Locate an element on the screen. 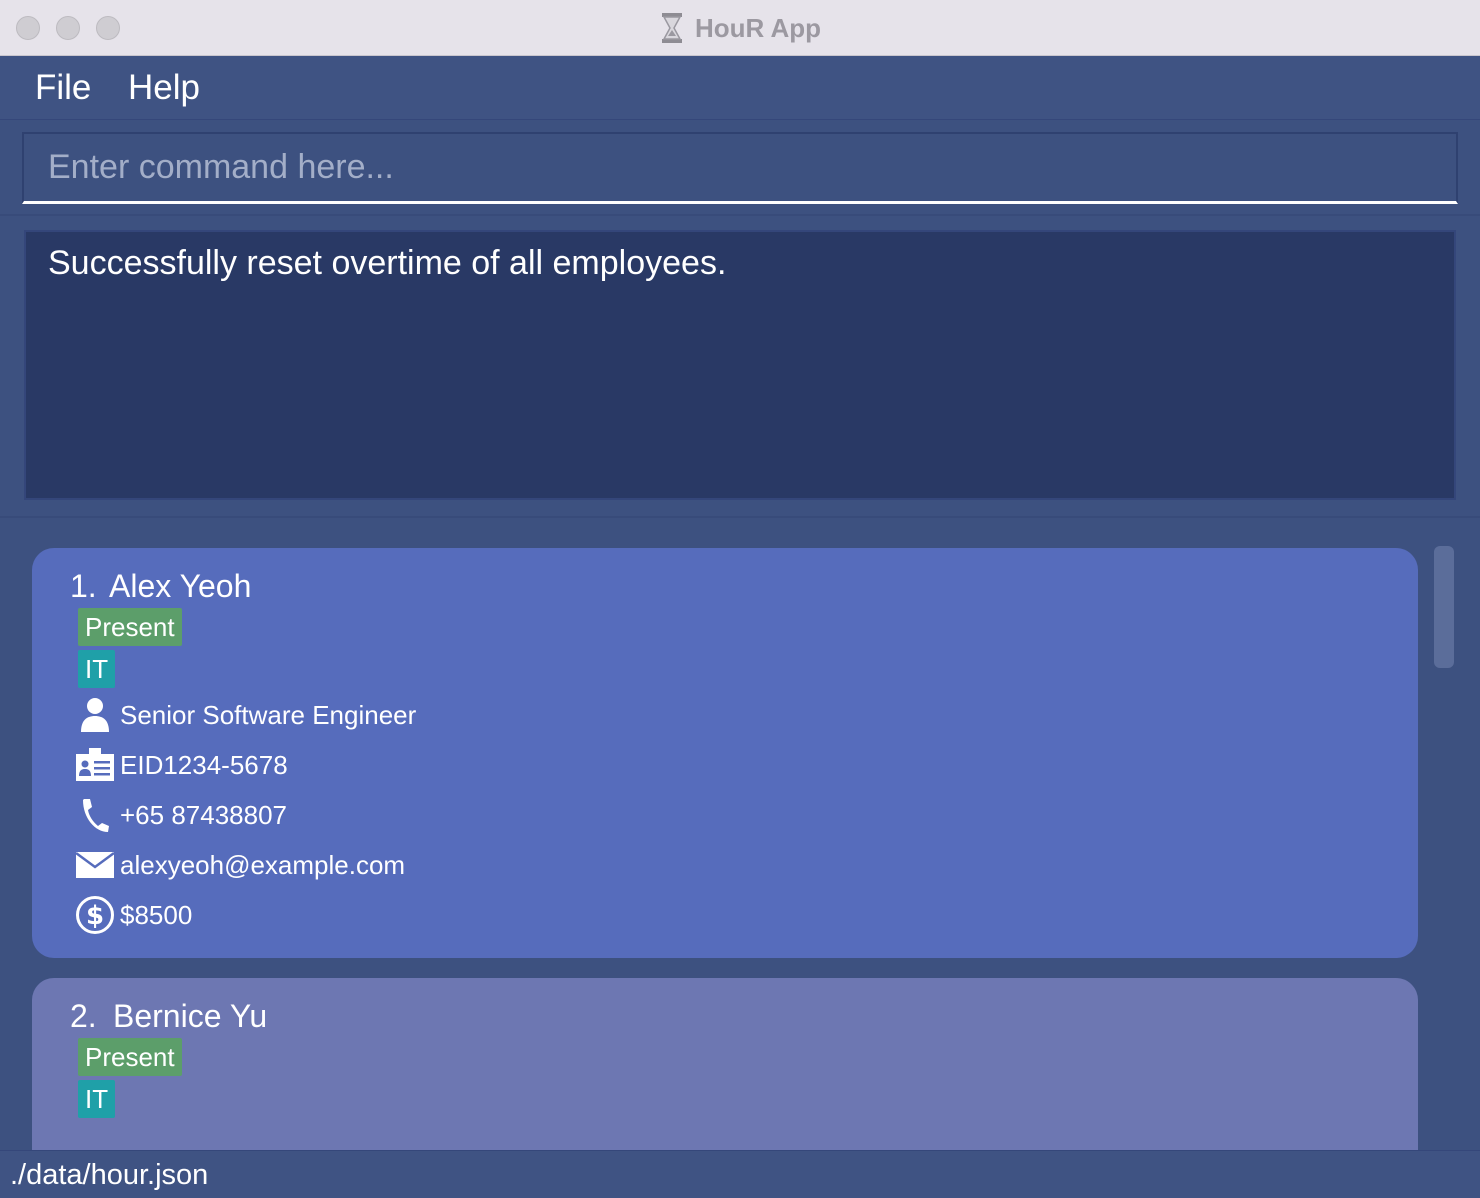  employee-id-text: EID1234-5678 is located at coordinates (204, 764).